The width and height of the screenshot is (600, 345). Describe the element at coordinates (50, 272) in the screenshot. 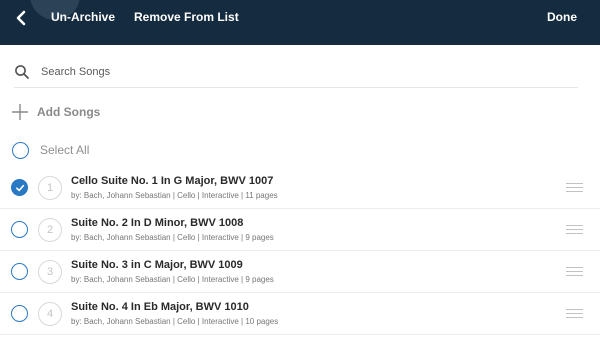

I see `song-number-badge: 3` at that location.